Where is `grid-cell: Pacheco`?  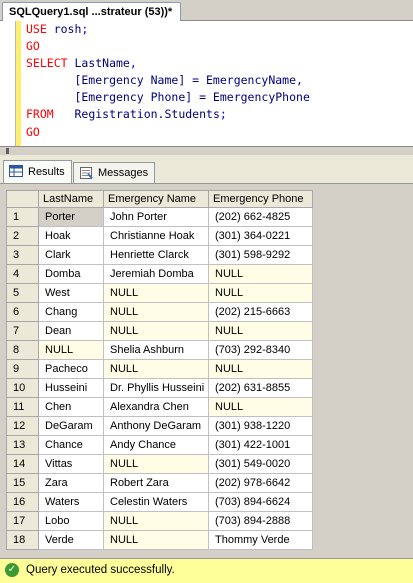
grid-cell: Pacheco is located at coordinates (71, 369).